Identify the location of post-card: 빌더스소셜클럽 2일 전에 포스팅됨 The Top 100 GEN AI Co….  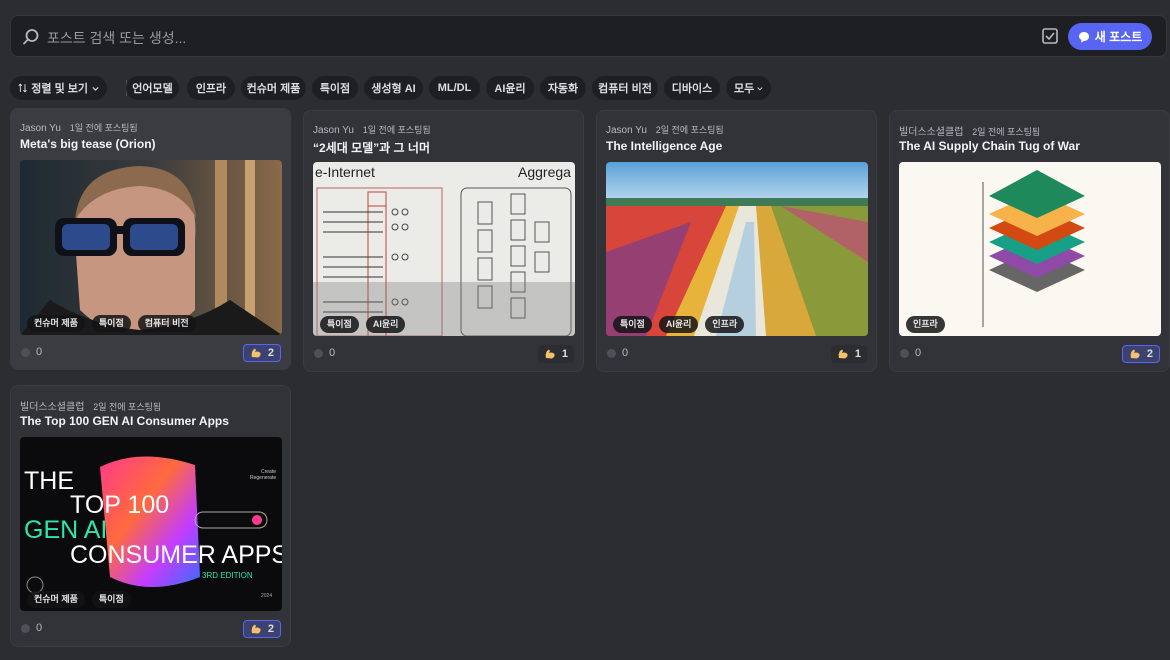
(150, 516).